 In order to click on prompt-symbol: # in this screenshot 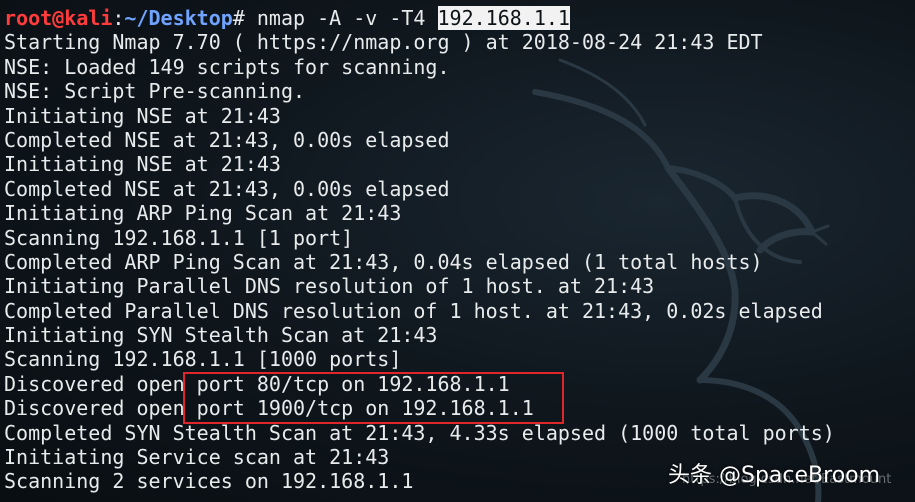, I will do `click(244, 18)`.